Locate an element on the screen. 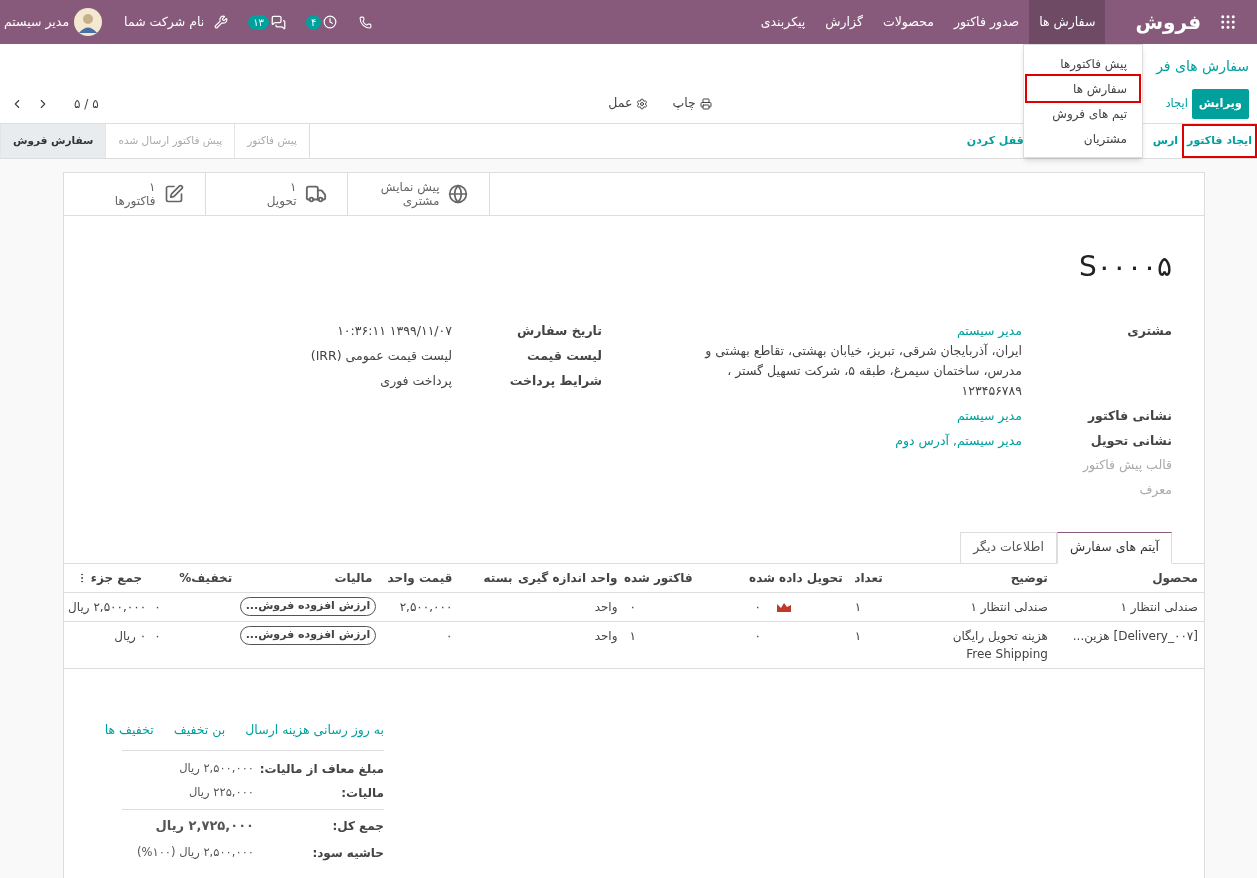 Image resolution: width=1257 pixels, height=878 pixels. total-value: ۲۲۵,۰۰۰ ریال is located at coordinates (221, 793).